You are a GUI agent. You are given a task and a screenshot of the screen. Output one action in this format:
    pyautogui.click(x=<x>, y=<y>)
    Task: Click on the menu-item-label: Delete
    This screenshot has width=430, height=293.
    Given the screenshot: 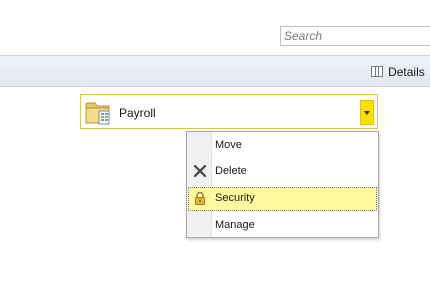 What is the action you would take?
    pyautogui.click(x=231, y=171)
    